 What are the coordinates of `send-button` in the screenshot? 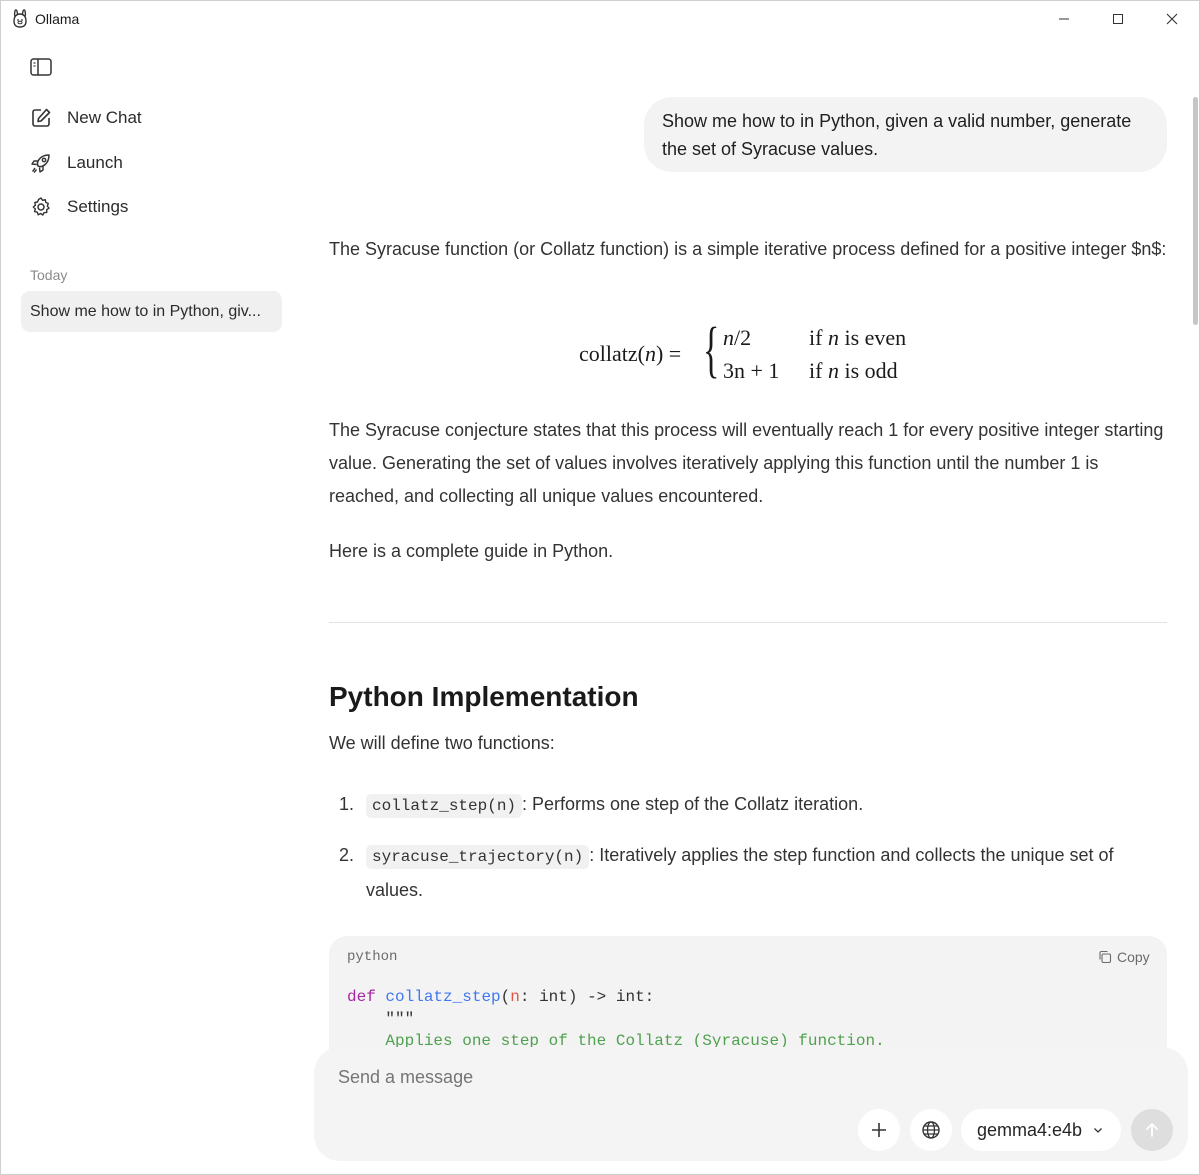 It's located at (1152, 1130).